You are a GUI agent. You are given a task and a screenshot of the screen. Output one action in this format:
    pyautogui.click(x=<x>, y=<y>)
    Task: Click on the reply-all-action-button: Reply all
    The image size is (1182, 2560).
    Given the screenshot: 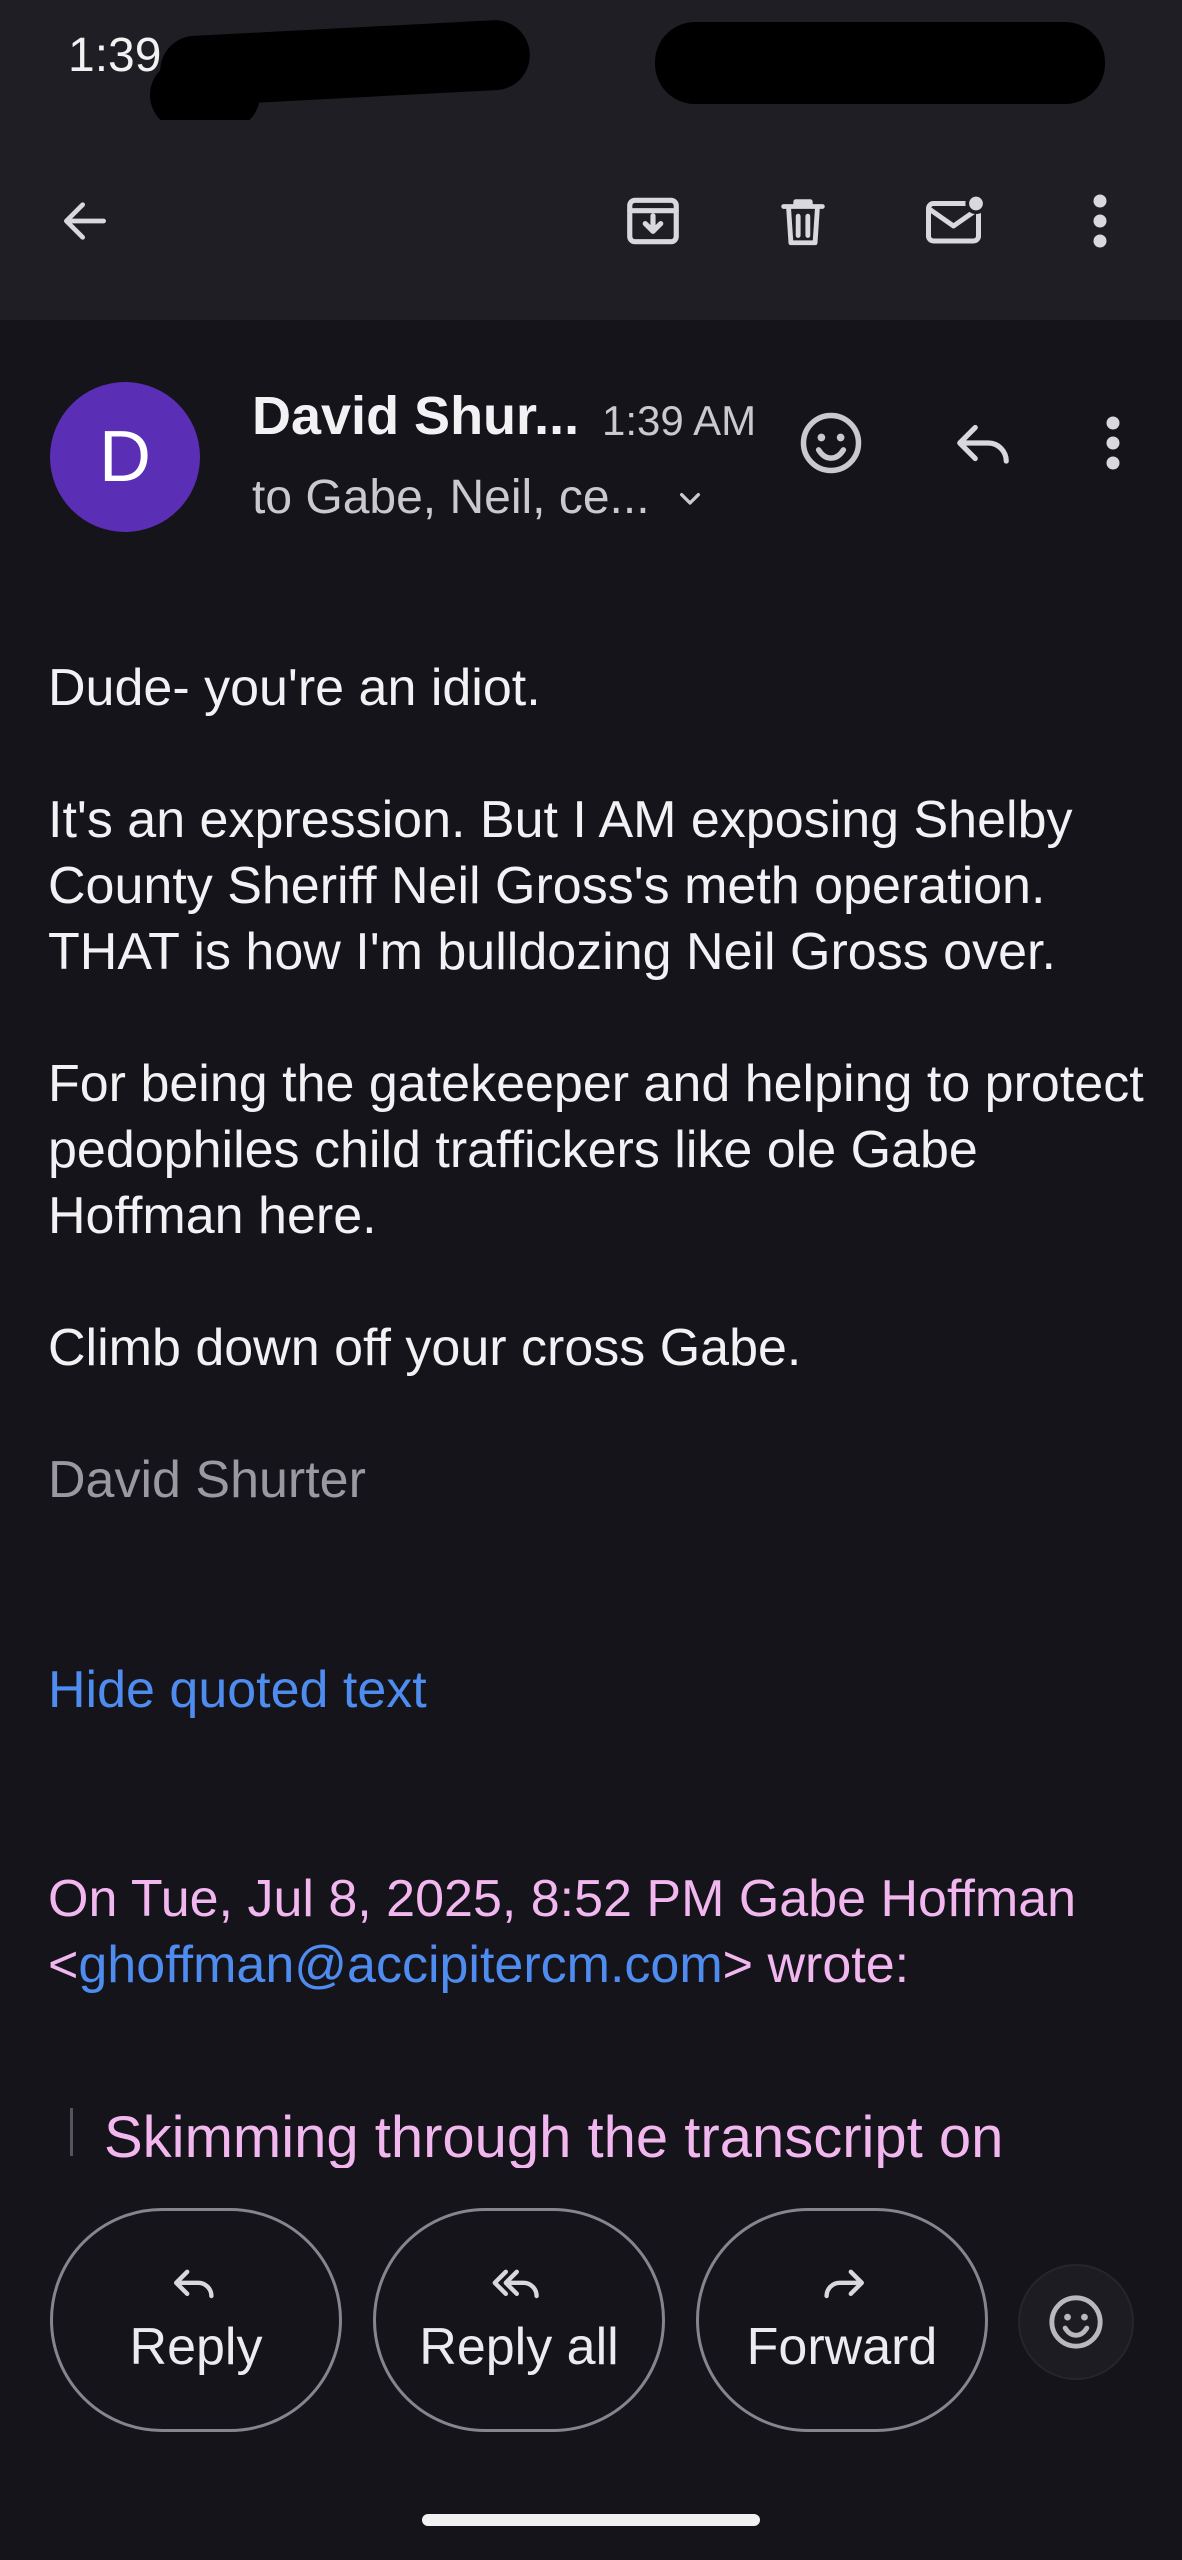 What is the action you would take?
    pyautogui.click(x=519, y=2320)
    